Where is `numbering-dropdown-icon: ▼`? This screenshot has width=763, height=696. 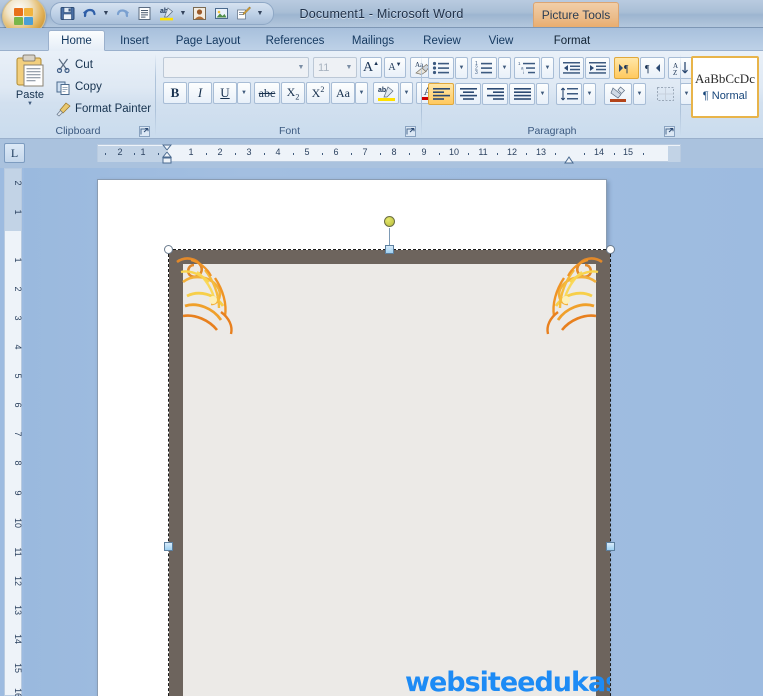
numbering-dropdown-icon: ▼ is located at coordinates (504, 68).